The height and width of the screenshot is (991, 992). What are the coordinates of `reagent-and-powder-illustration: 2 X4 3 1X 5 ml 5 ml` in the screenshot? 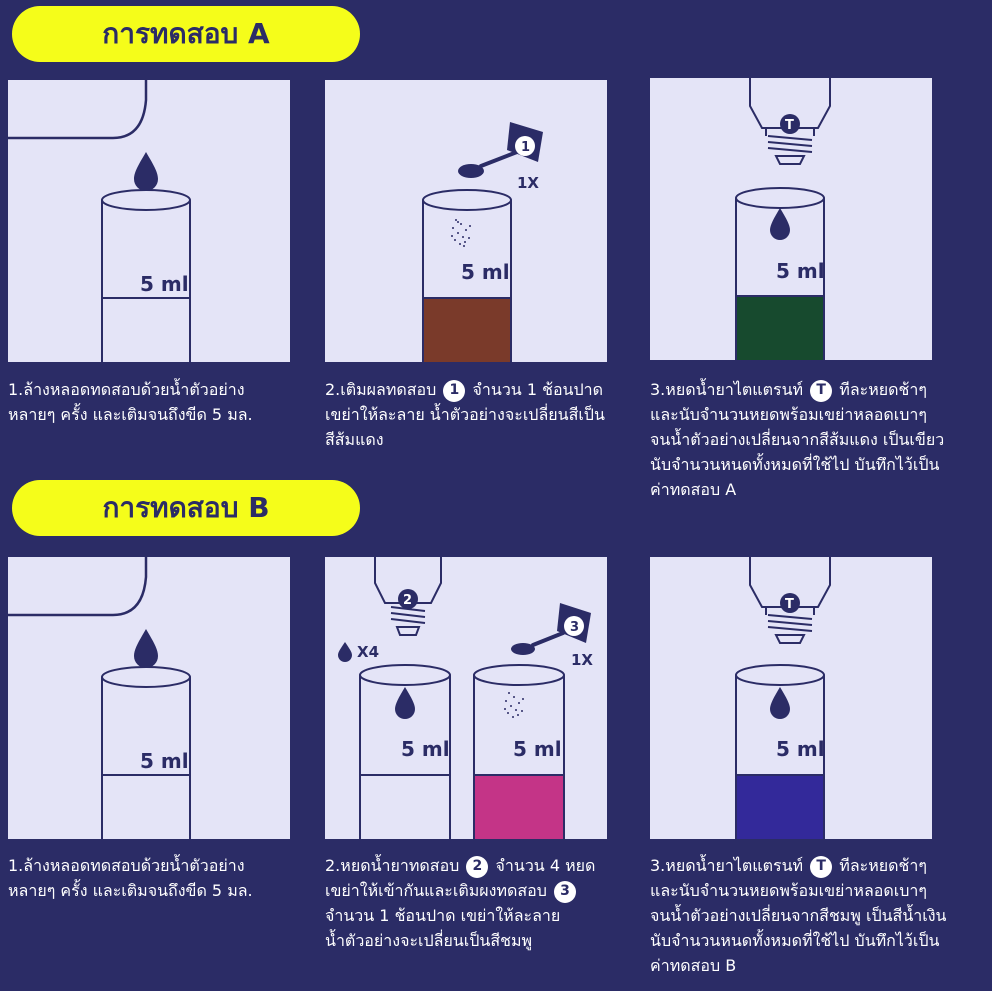 It's located at (465, 698).